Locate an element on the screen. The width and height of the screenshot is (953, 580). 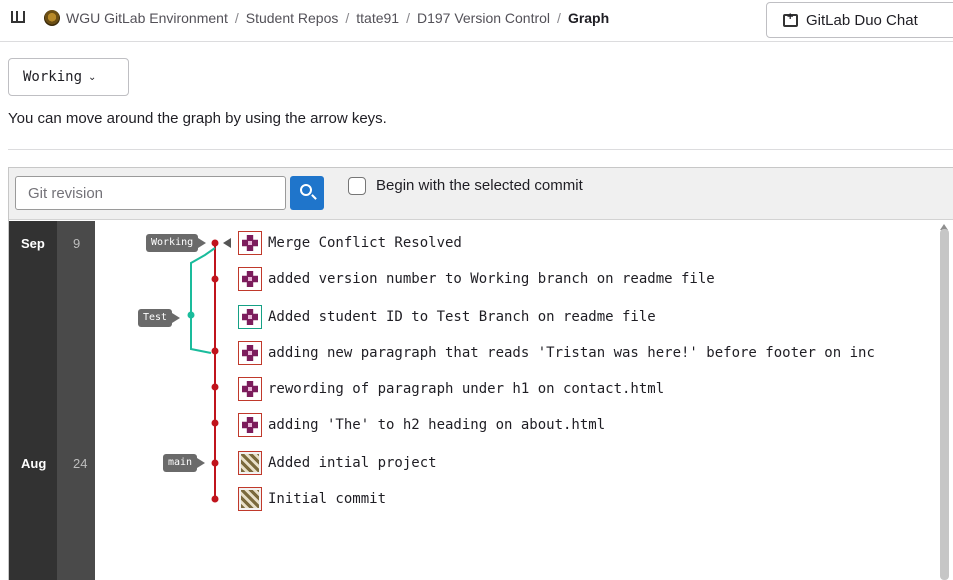
graph-scrollbar is located at coordinates (944, 404).